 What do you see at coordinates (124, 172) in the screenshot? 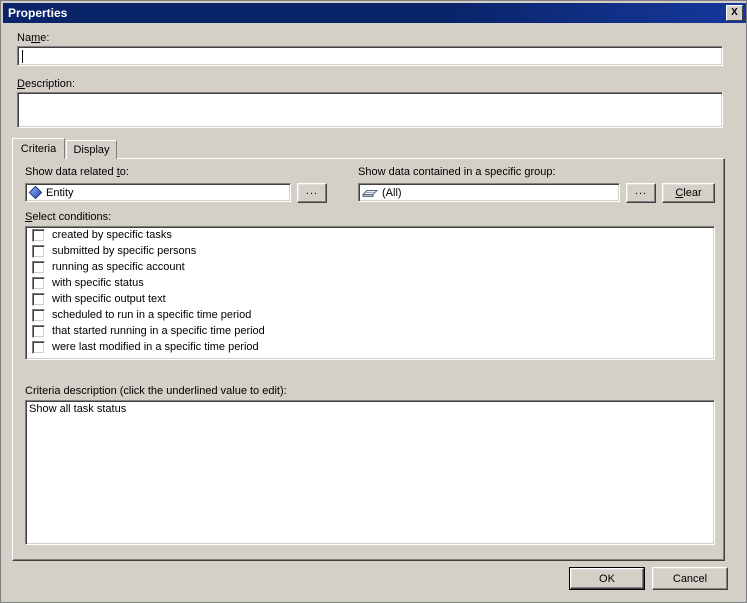
I see `related-label-part2: o:` at bounding box center [124, 172].